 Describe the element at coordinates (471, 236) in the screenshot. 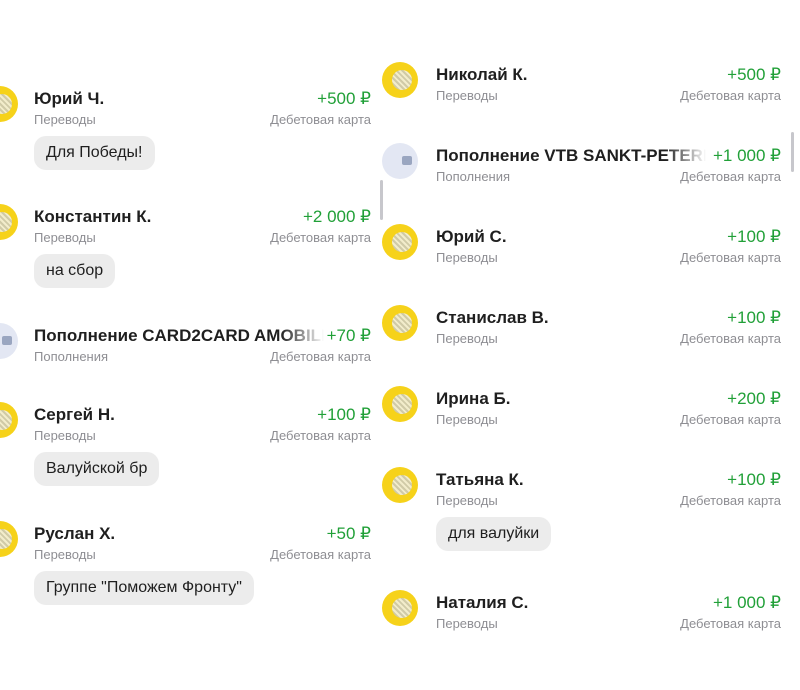

I see `sender-name: Юрий С.` at that location.